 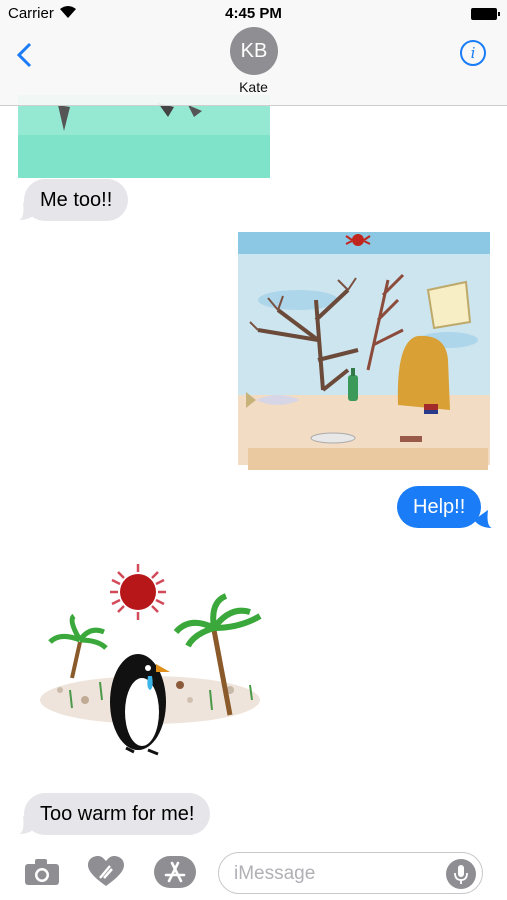 I want to click on clock: 4:45 PM, so click(x=253, y=13).